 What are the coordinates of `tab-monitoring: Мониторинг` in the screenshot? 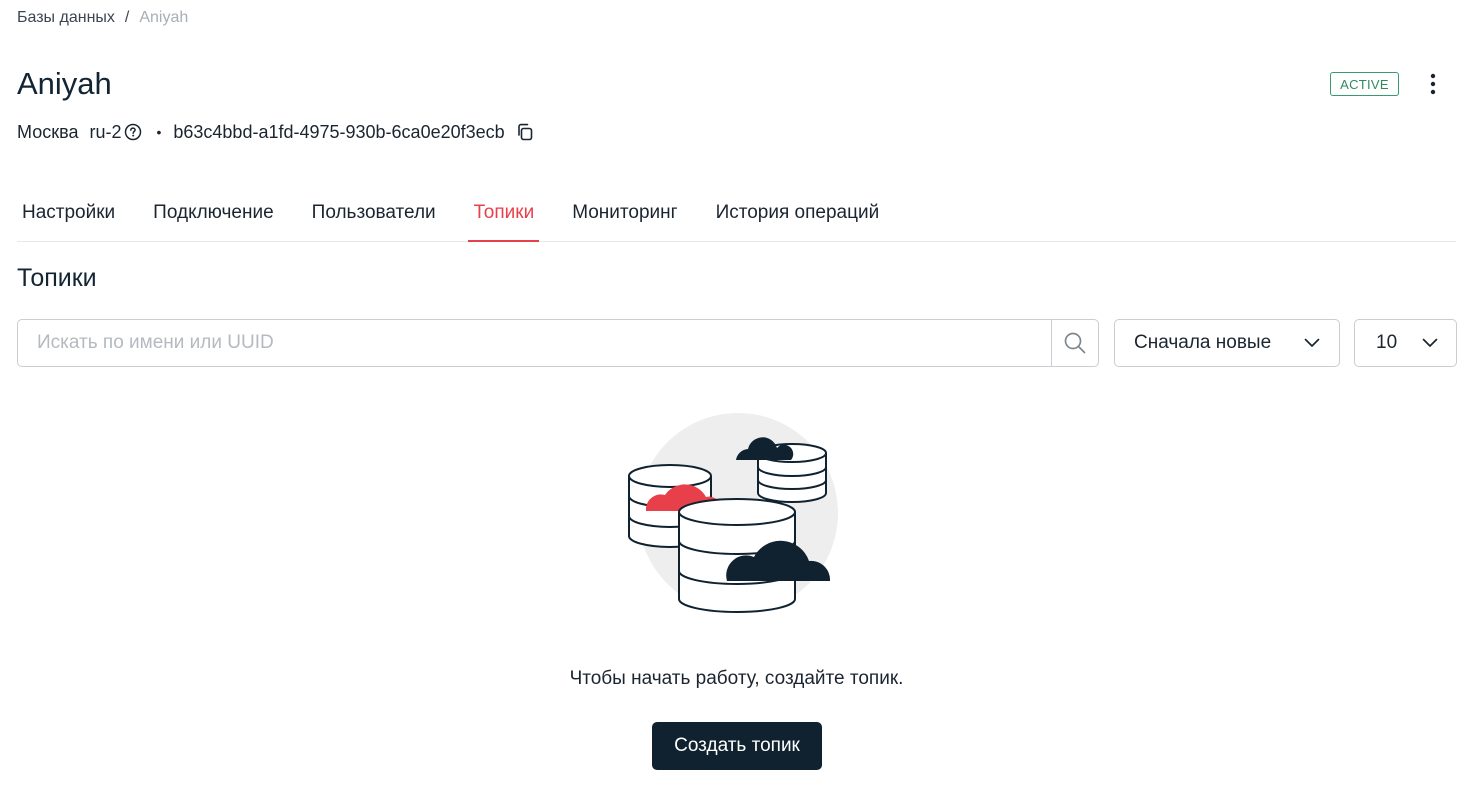 It's located at (624, 213).